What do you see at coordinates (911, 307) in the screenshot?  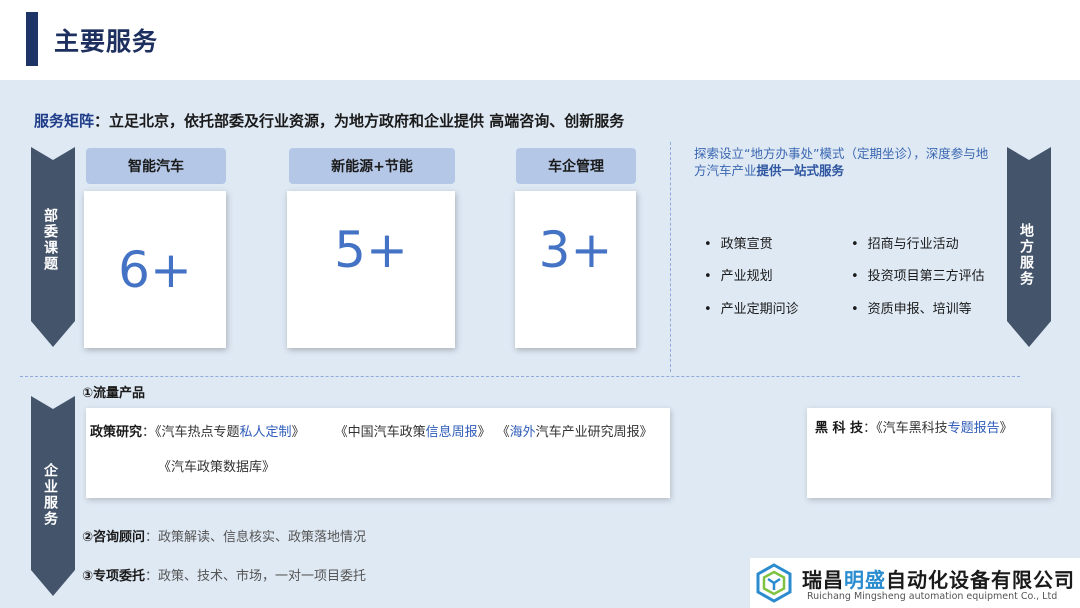 I see `list-item: 资质申报、培训等` at bounding box center [911, 307].